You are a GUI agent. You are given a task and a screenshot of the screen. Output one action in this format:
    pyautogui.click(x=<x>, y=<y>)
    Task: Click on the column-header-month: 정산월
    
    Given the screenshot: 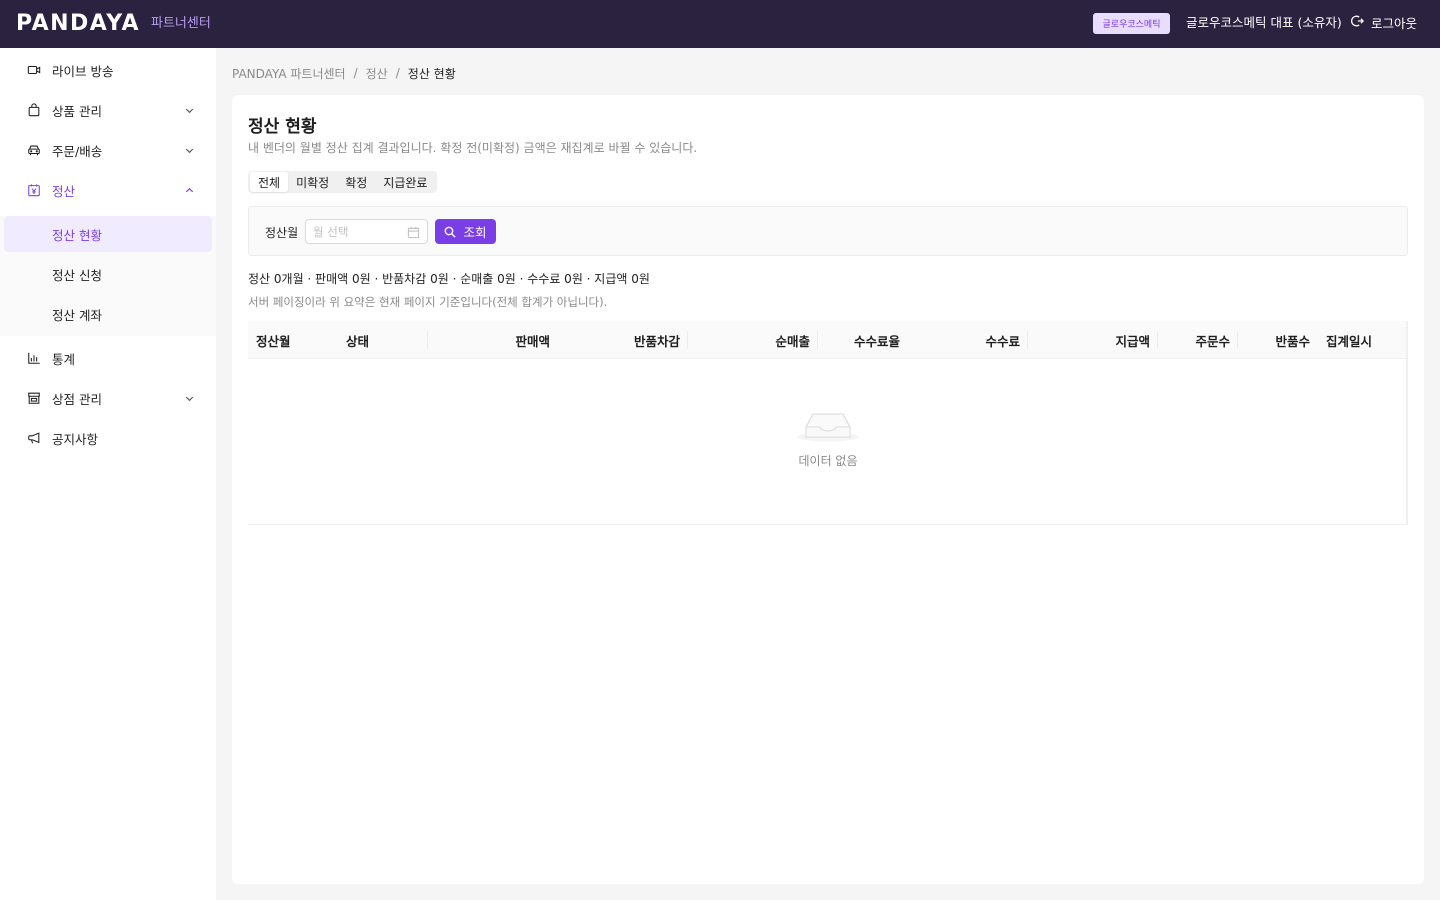 What is the action you would take?
    pyautogui.click(x=273, y=340)
    